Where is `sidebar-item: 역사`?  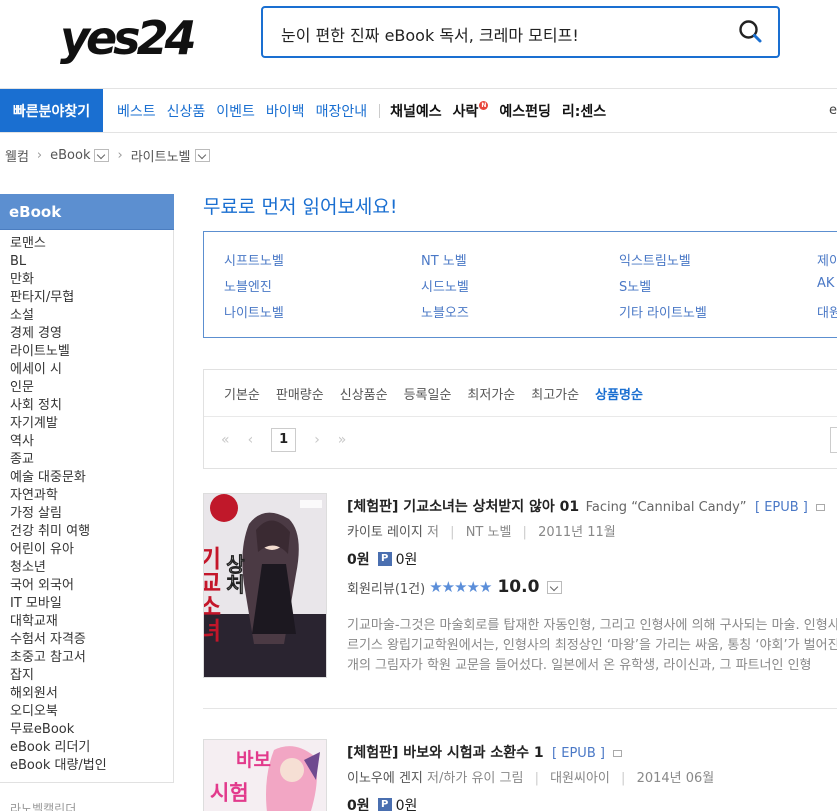
sidebar-item: 역사 is located at coordinates (91, 442).